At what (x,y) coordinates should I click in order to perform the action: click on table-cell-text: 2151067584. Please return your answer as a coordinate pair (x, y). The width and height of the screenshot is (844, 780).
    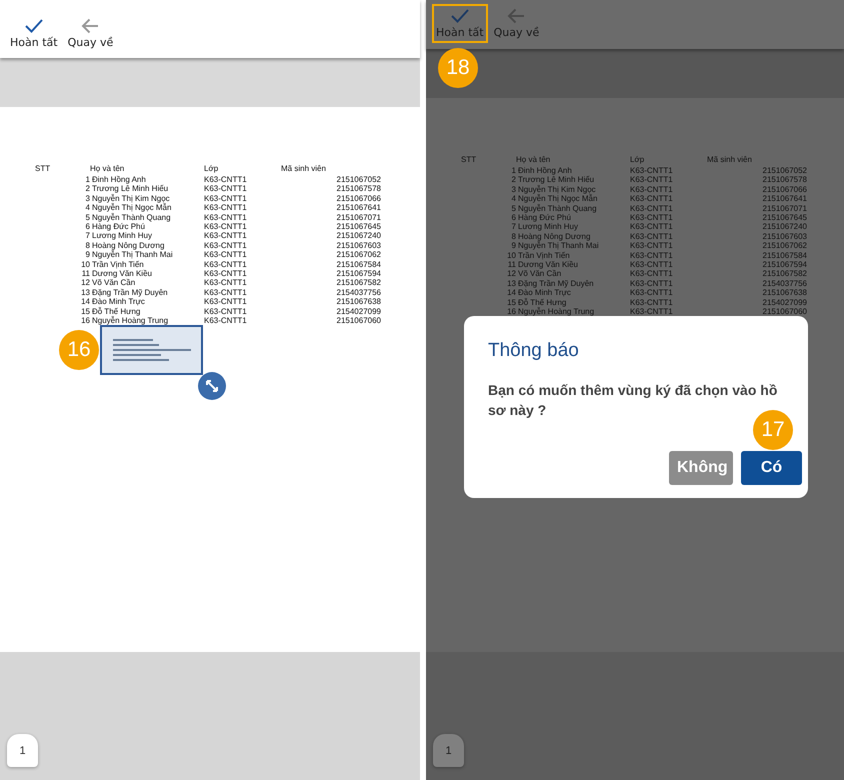
    Looking at the image, I should click on (785, 255).